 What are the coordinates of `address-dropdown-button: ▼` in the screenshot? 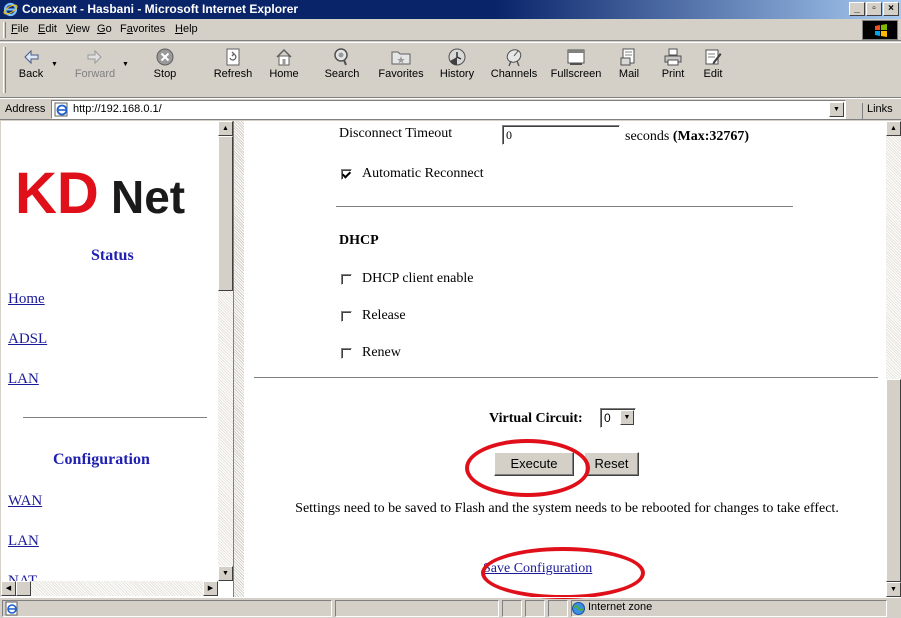 It's located at (836, 109).